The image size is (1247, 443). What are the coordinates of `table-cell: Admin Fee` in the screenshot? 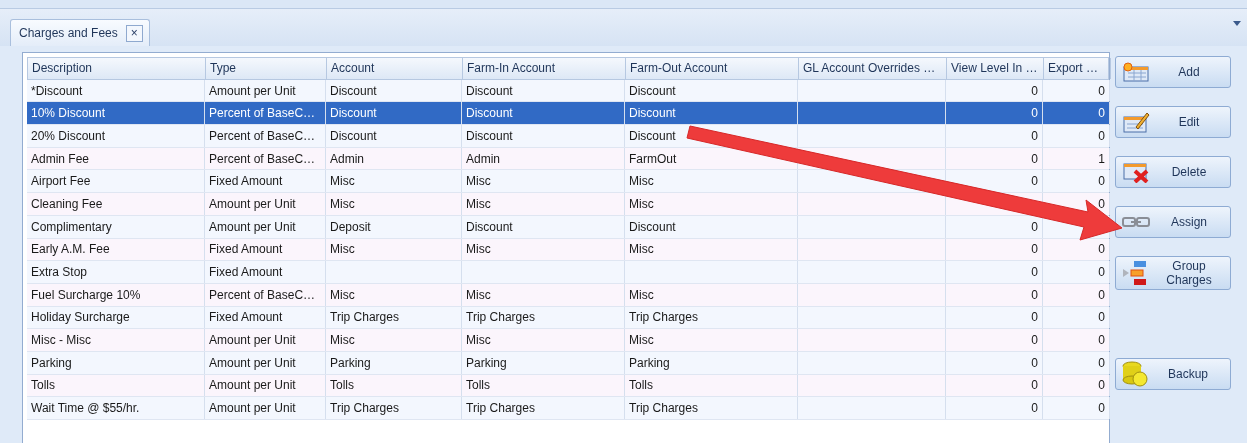 It's located at (116, 158).